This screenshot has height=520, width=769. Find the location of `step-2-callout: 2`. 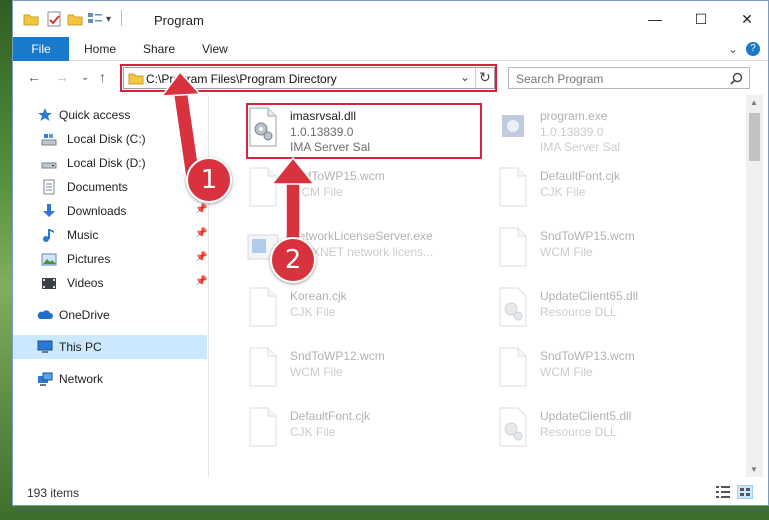

step-2-callout: 2 is located at coordinates (293, 260).